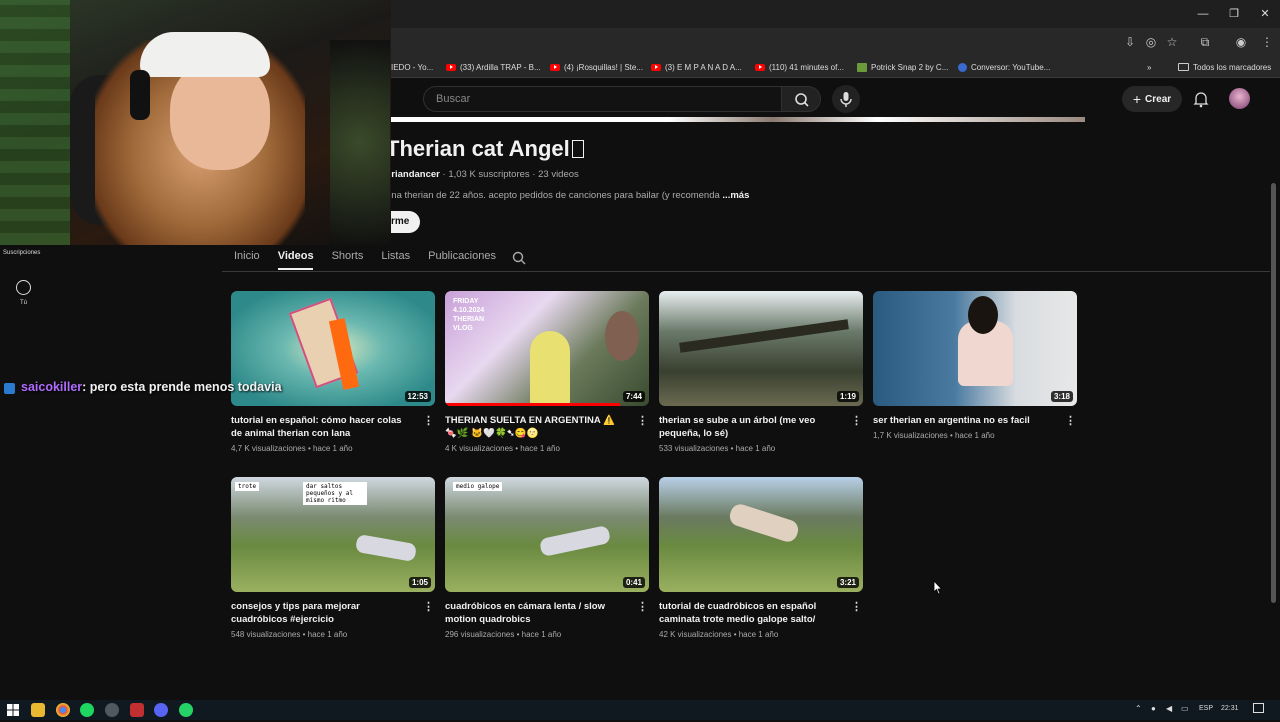 The image size is (1280, 722). I want to click on notifications-button, so click(1201, 99).